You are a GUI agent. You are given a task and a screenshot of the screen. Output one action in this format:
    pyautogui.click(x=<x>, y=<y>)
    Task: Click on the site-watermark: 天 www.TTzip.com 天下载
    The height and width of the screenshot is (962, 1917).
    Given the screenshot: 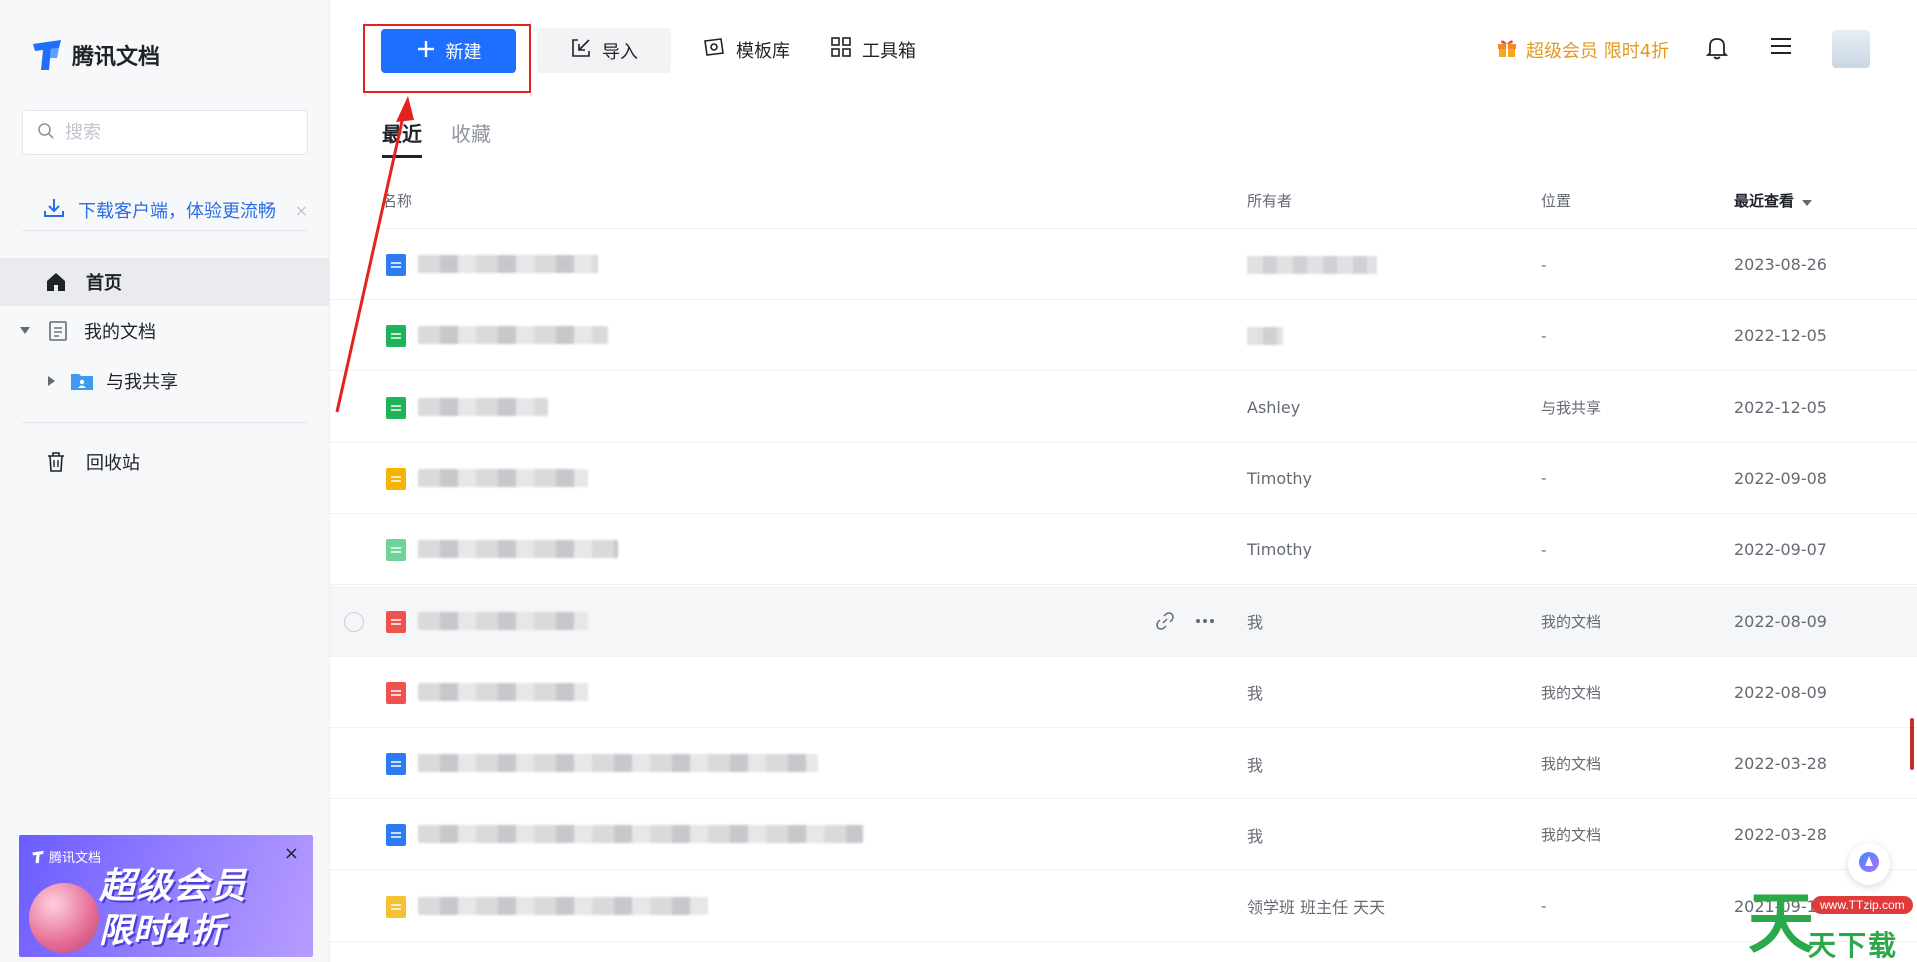 What is the action you would take?
    pyautogui.click(x=1830, y=923)
    